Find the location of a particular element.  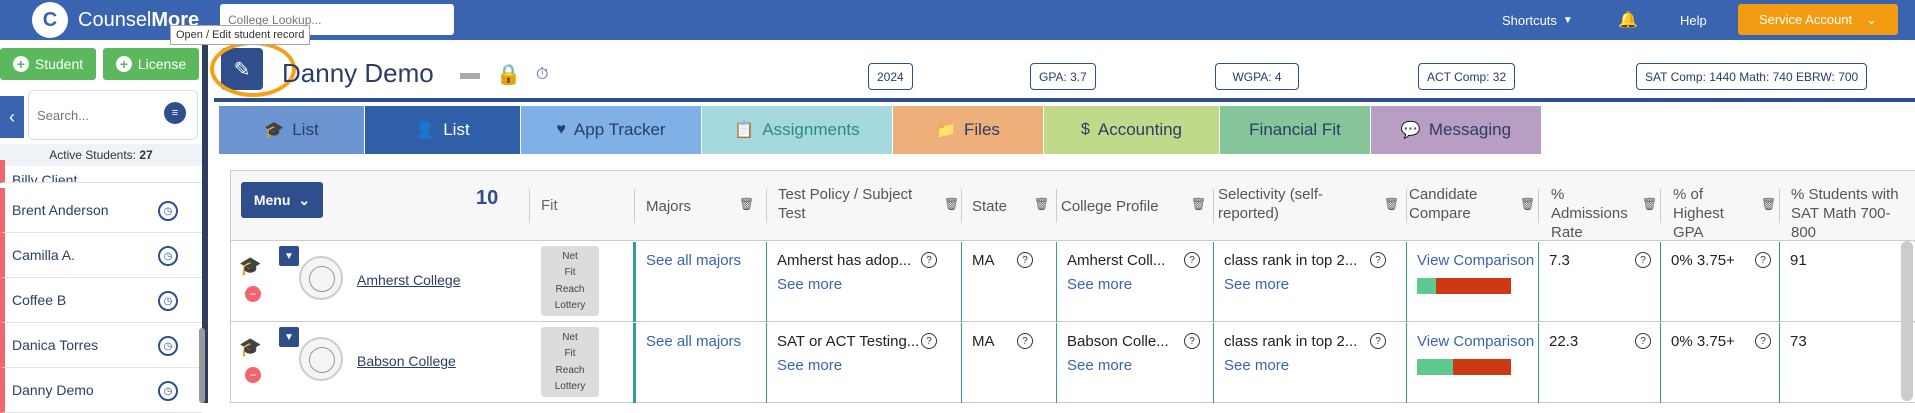

help-link: Help is located at coordinates (1693, 20).